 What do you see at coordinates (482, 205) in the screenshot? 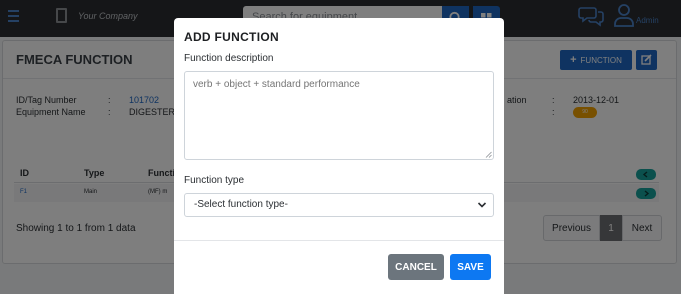
I see `chevron-down-icon` at bounding box center [482, 205].